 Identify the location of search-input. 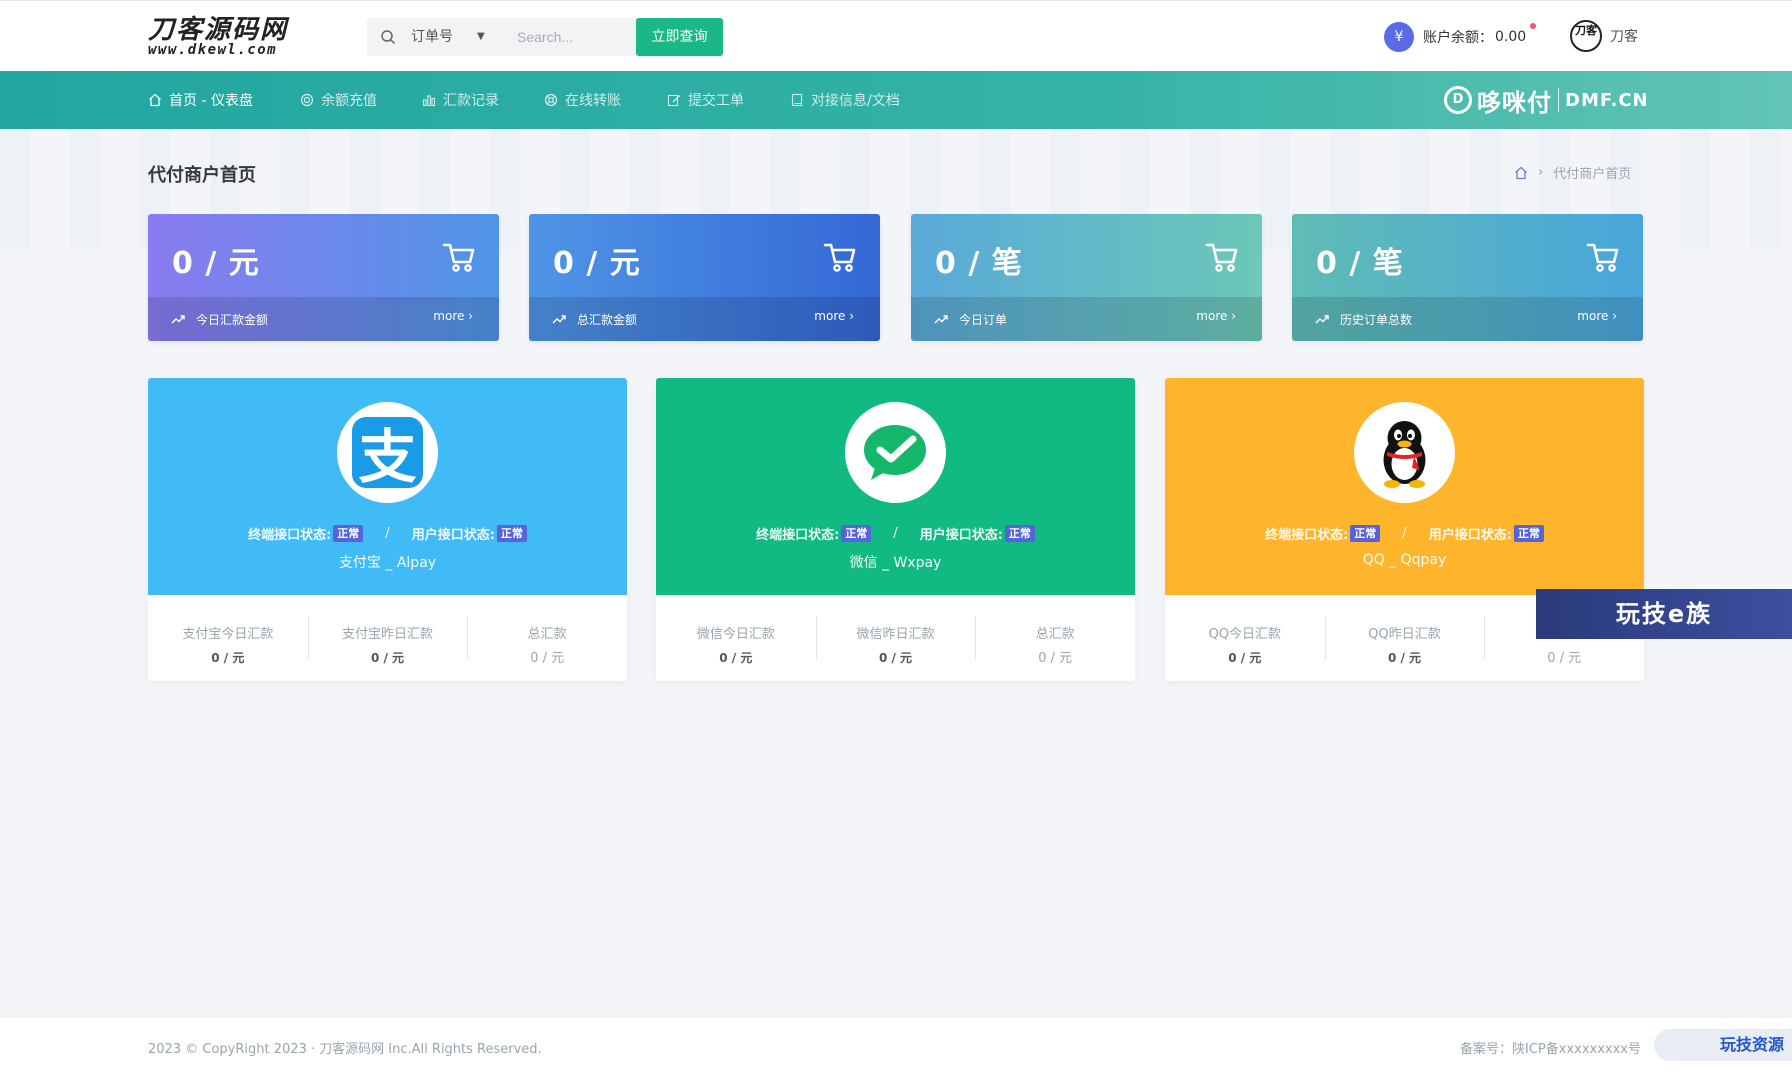
(577, 37).